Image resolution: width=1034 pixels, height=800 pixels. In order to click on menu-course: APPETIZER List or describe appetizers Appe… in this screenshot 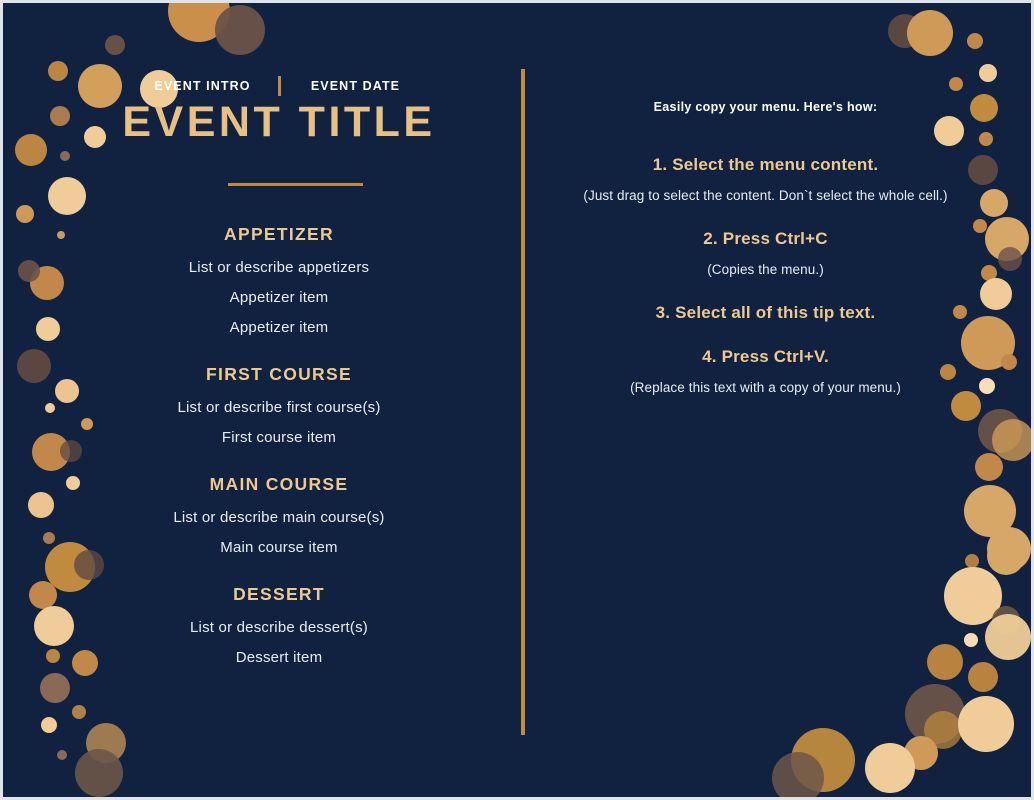, I will do `click(279, 280)`.